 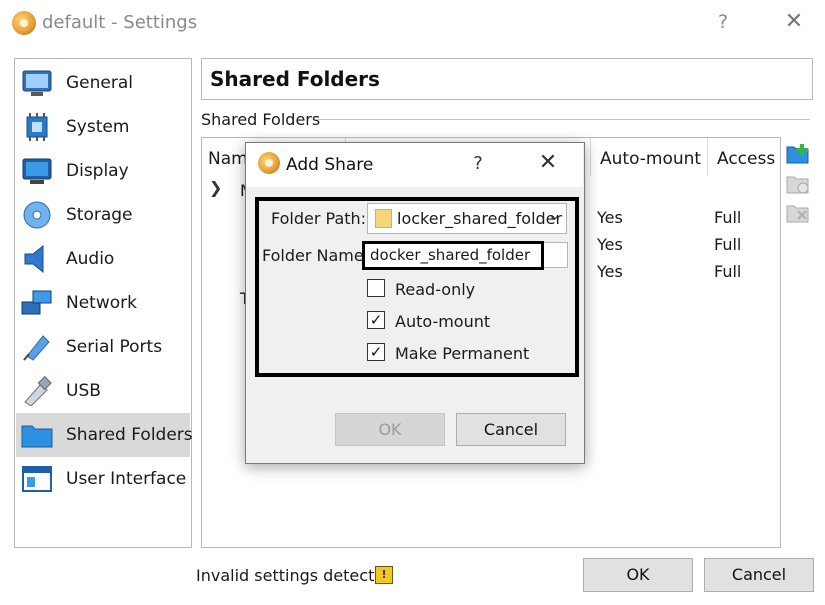 What do you see at coordinates (638, 575) in the screenshot?
I see `ok-button: OK` at bounding box center [638, 575].